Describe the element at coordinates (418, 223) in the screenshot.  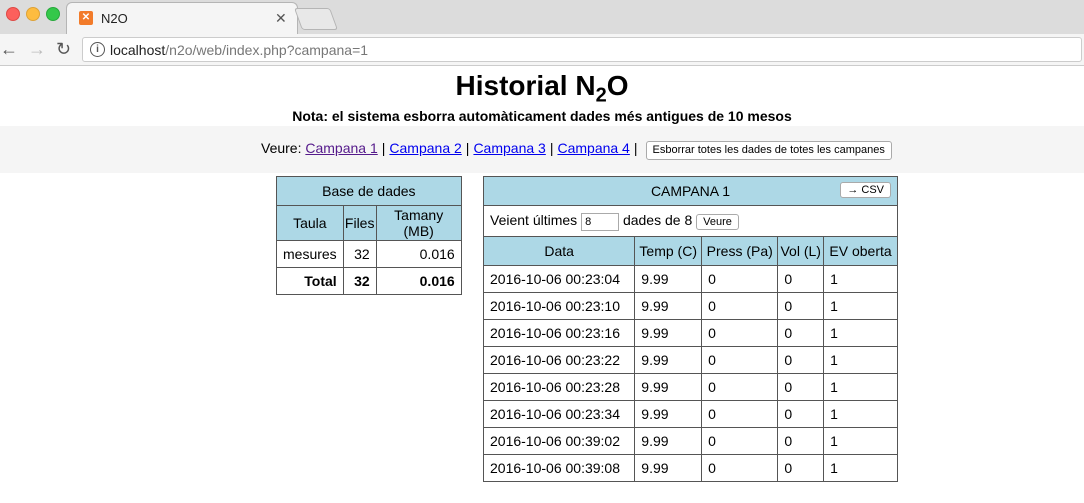
I see `column-header: Tamany (MB)` at that location.